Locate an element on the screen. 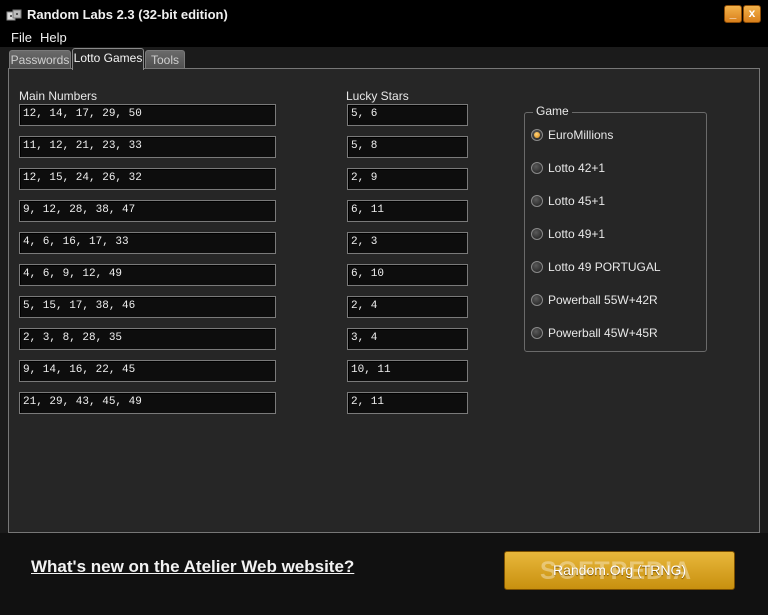 This screenshot has height=615, width=768. lucky-stars-field: 6, 10 is located at coordinates (407, 275).